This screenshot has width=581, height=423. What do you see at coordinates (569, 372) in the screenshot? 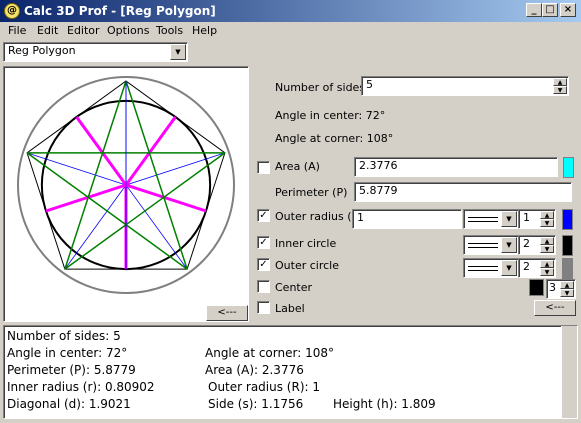
I see `output-scrollbar` at bounding box center [569, 372].